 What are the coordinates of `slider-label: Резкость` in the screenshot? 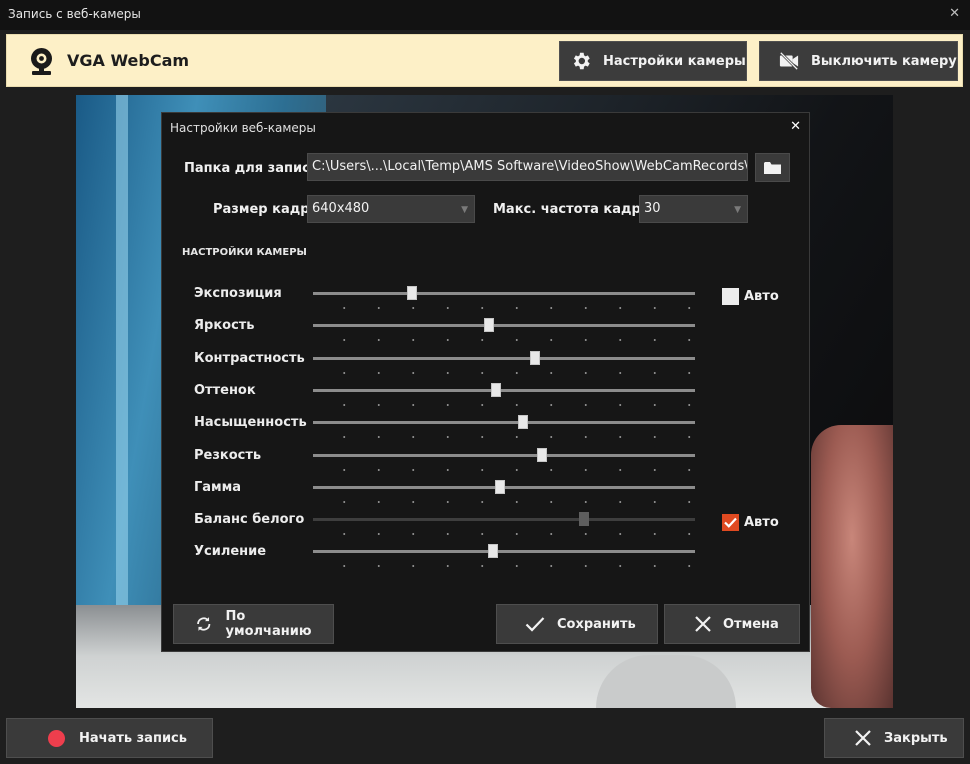 It's located at (228, 455).